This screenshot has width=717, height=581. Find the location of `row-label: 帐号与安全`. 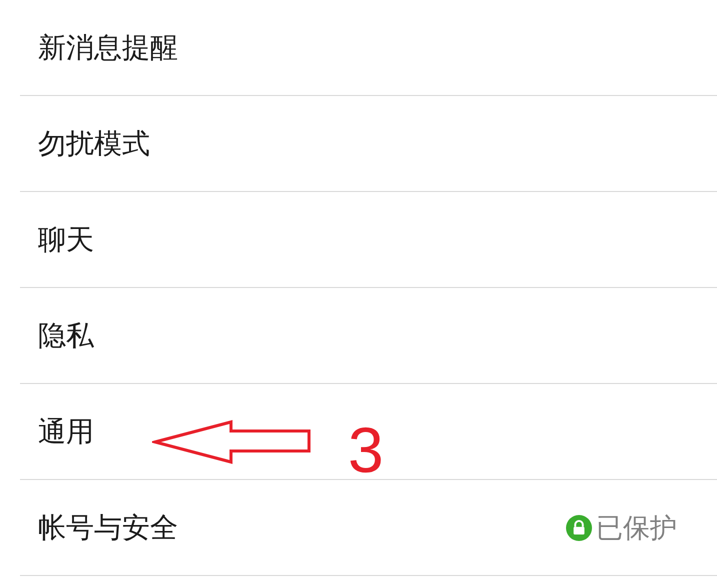

row-label: 帐号与安全 is located at coordinates (108, 528).